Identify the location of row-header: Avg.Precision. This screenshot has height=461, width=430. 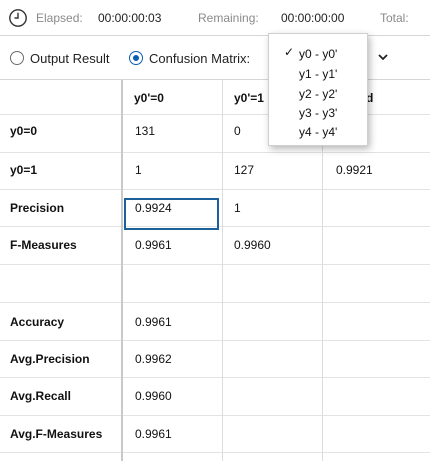
(50, 359).